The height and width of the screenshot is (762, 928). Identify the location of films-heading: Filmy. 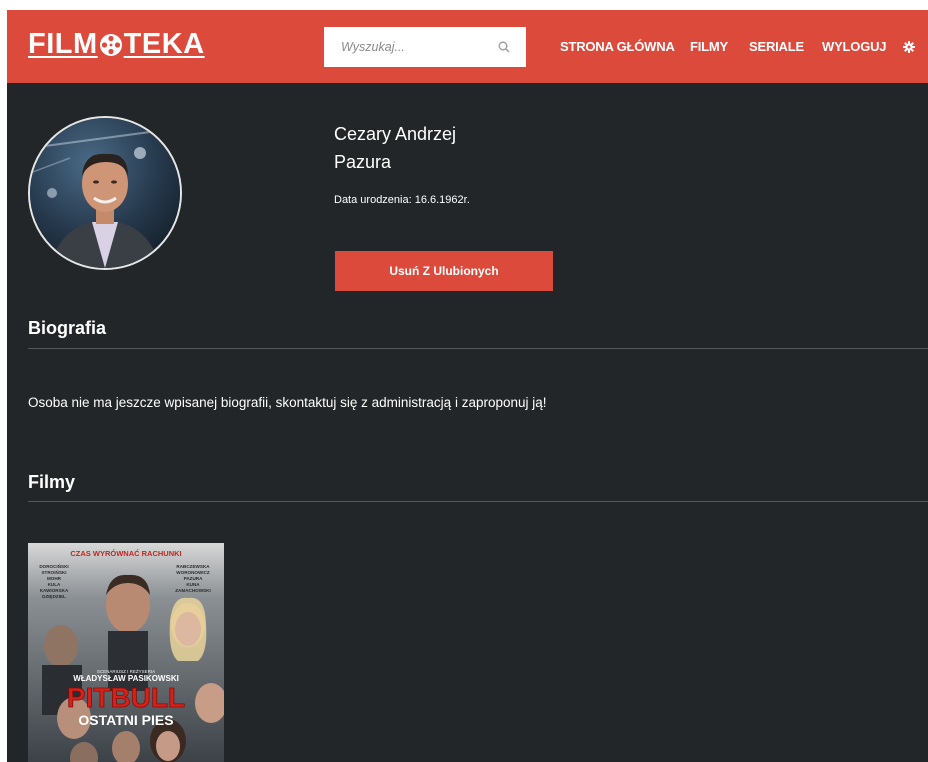
(52, 482).